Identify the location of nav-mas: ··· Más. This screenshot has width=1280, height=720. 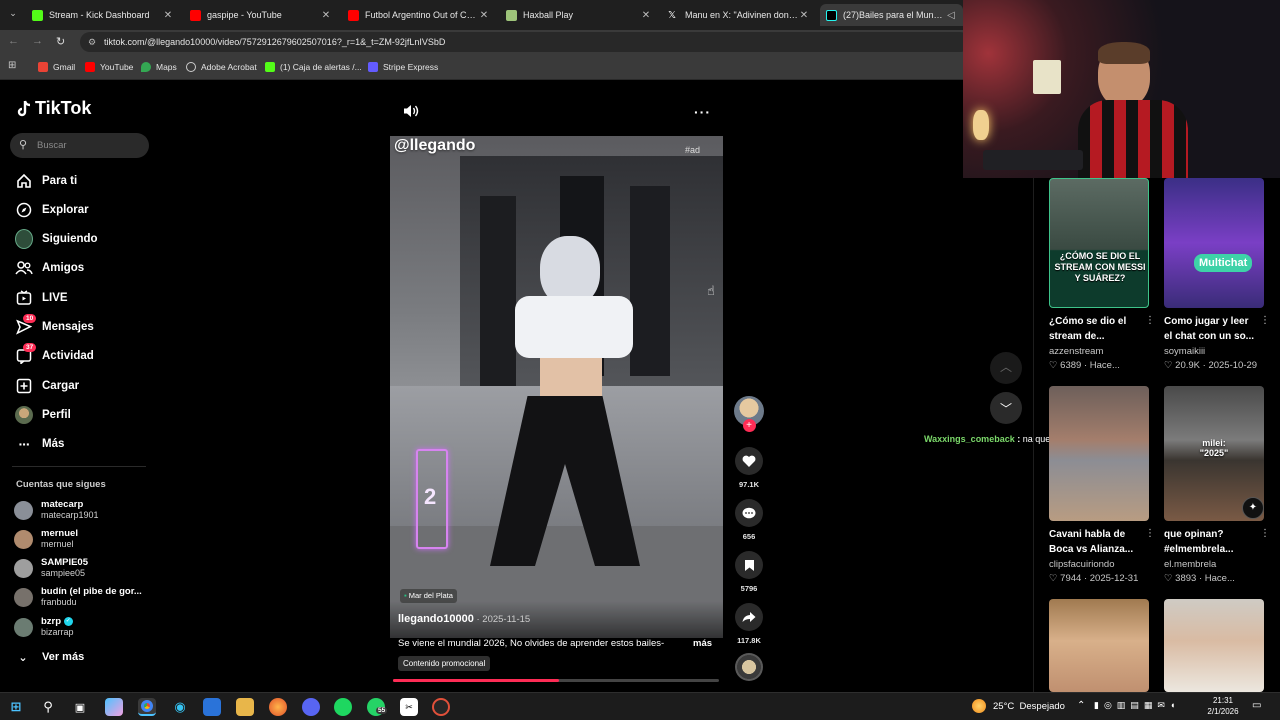
(40, 444).